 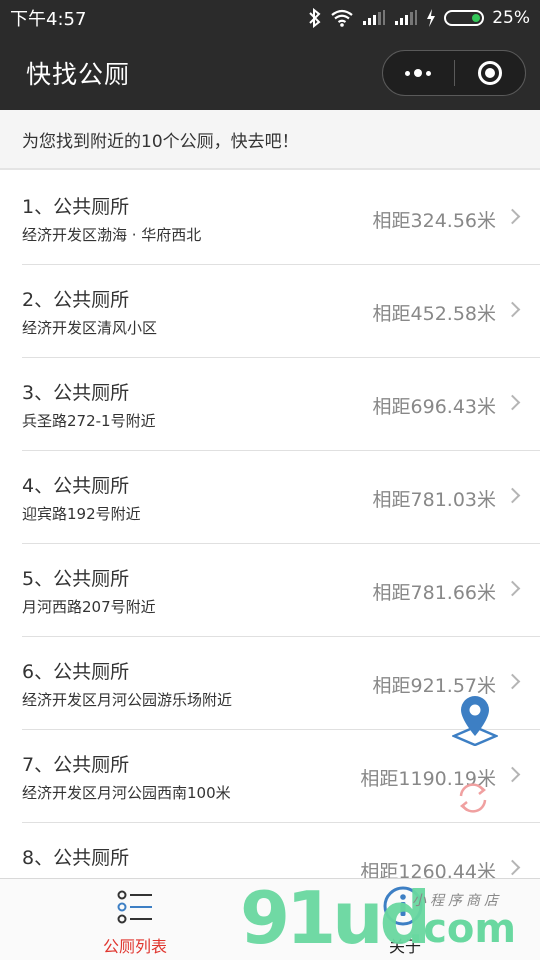 I want to click on toilet-name: 1、公共厕所, so click(x=76, y=207).